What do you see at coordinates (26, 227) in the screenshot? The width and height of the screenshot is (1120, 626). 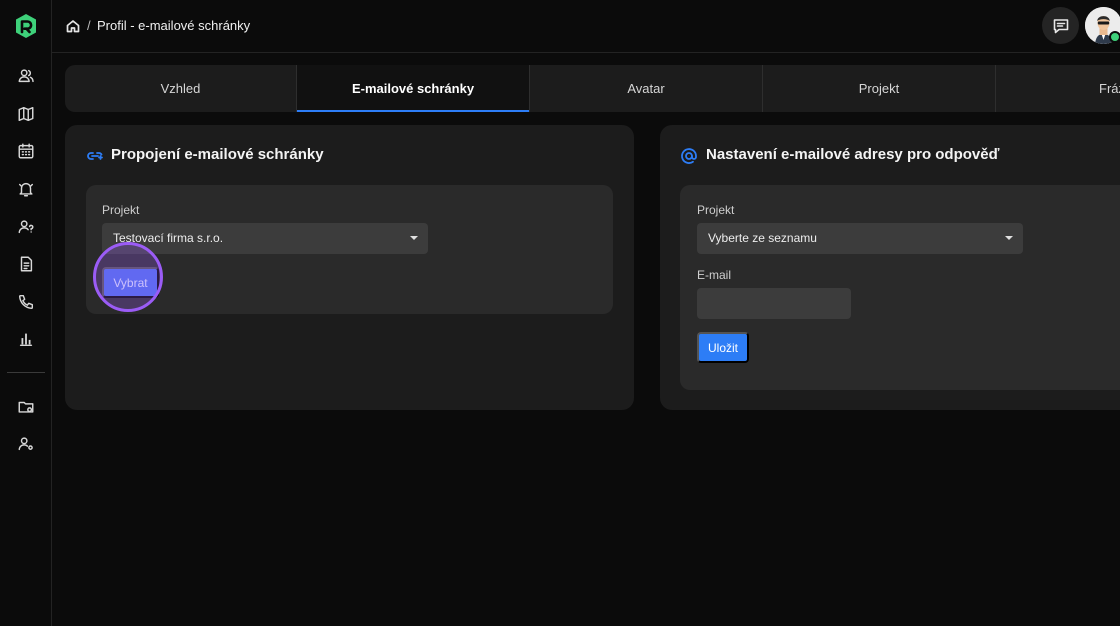 I see `user-question-icon` at bounding box center [26, 227].